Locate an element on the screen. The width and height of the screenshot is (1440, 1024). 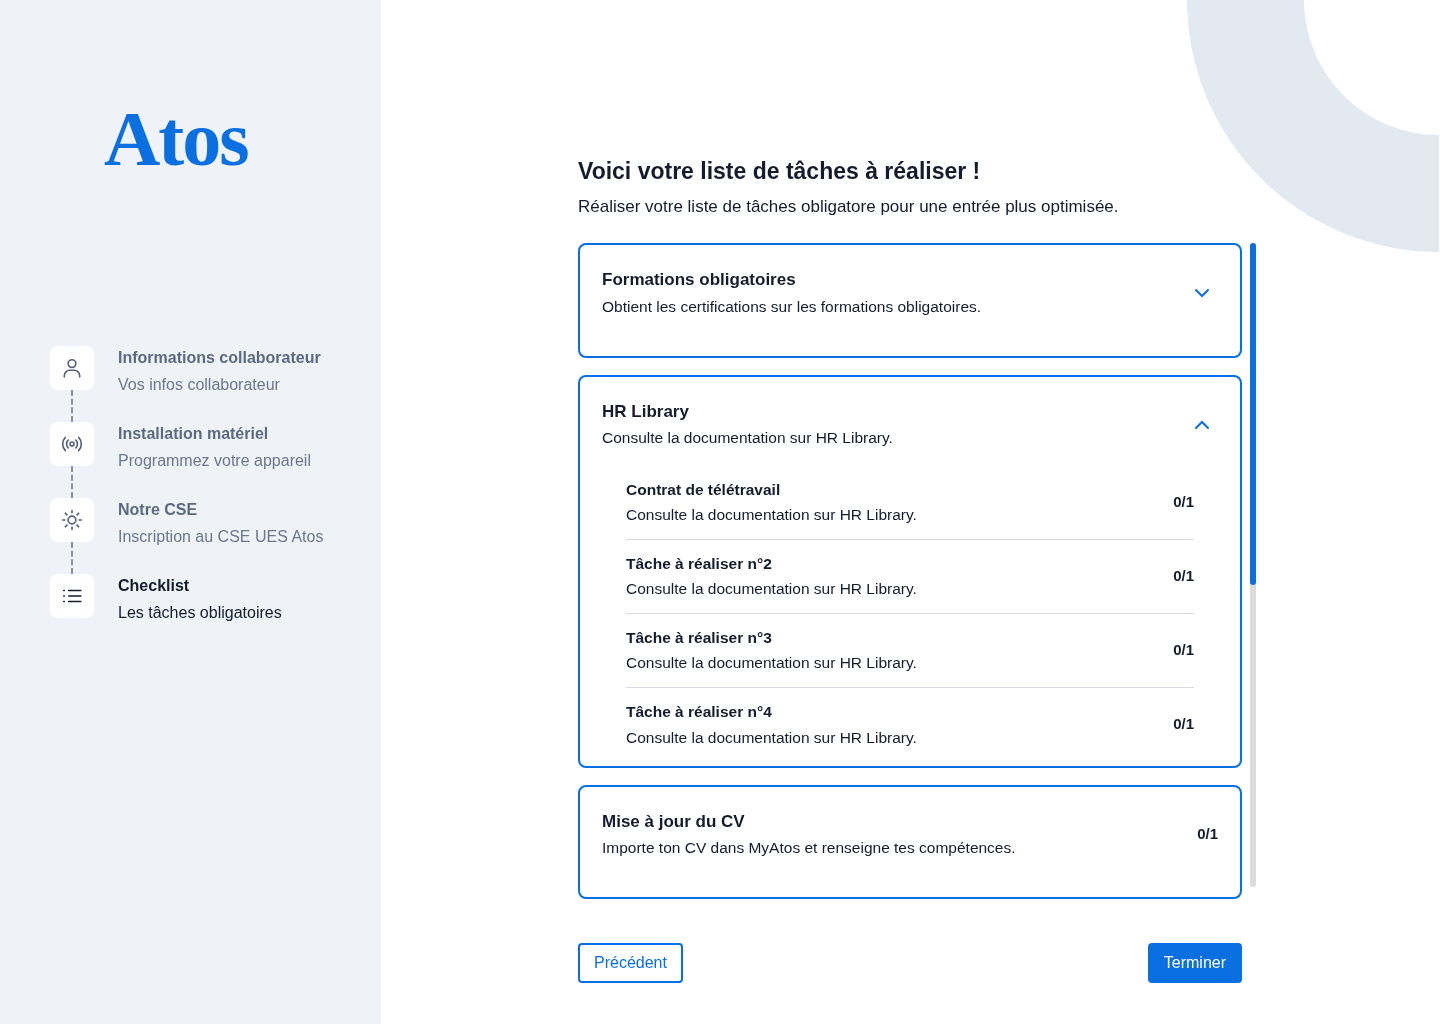
section-title: Formations obligatoires is located at coordinates (699, 280).